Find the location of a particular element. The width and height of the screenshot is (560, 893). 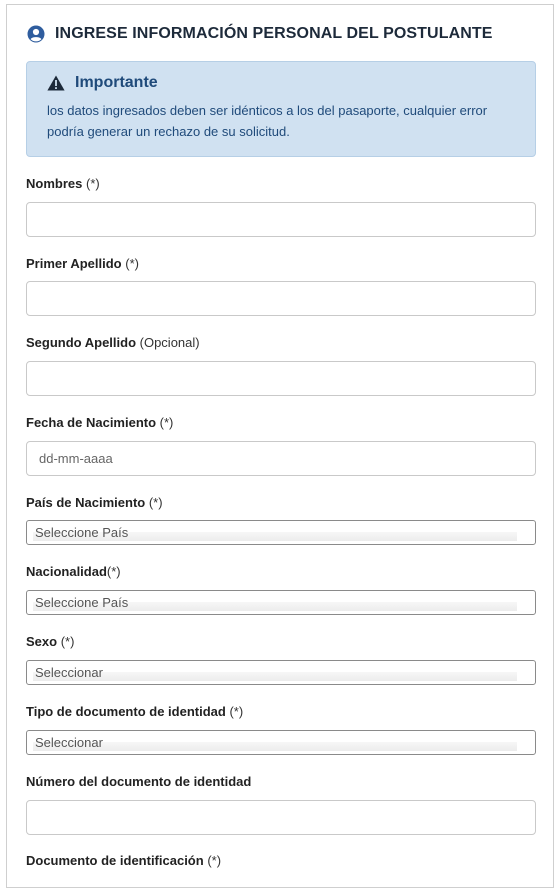

documento-identificacion-label-text: Documento de identificación is located at coordinates (115, 860).